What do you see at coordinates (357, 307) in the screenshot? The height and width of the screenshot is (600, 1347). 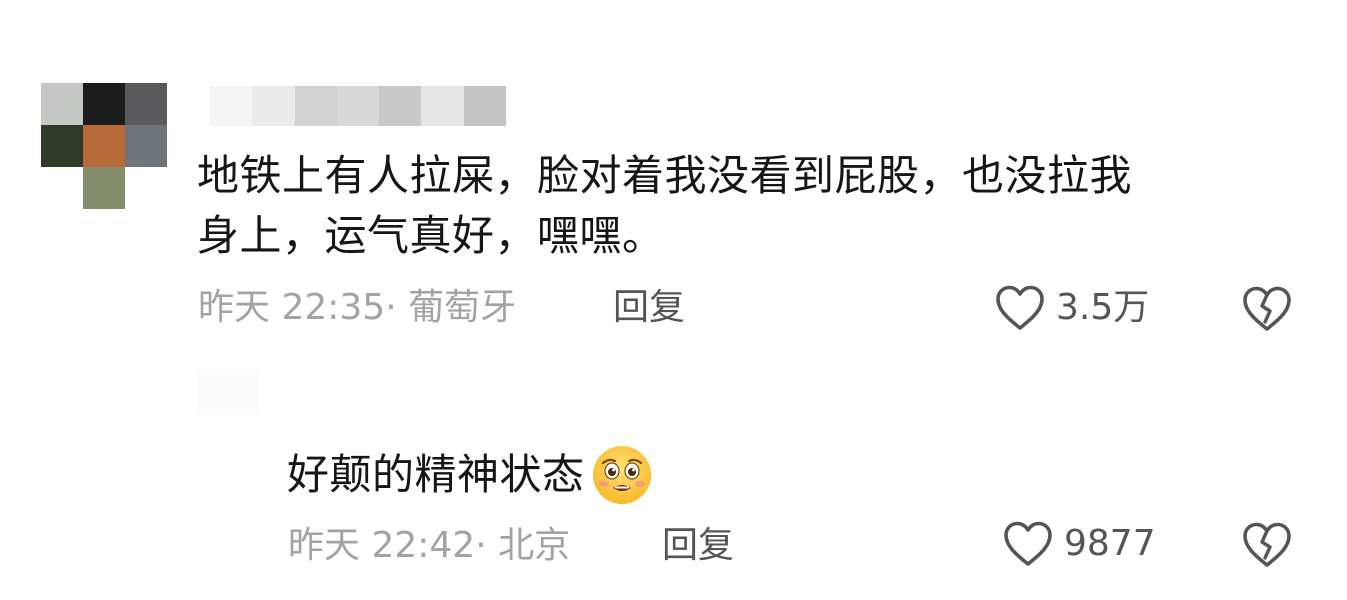 I see `comment-meta: 昨天 22:35· 葡萄牙` at bounding box center [357, 307].